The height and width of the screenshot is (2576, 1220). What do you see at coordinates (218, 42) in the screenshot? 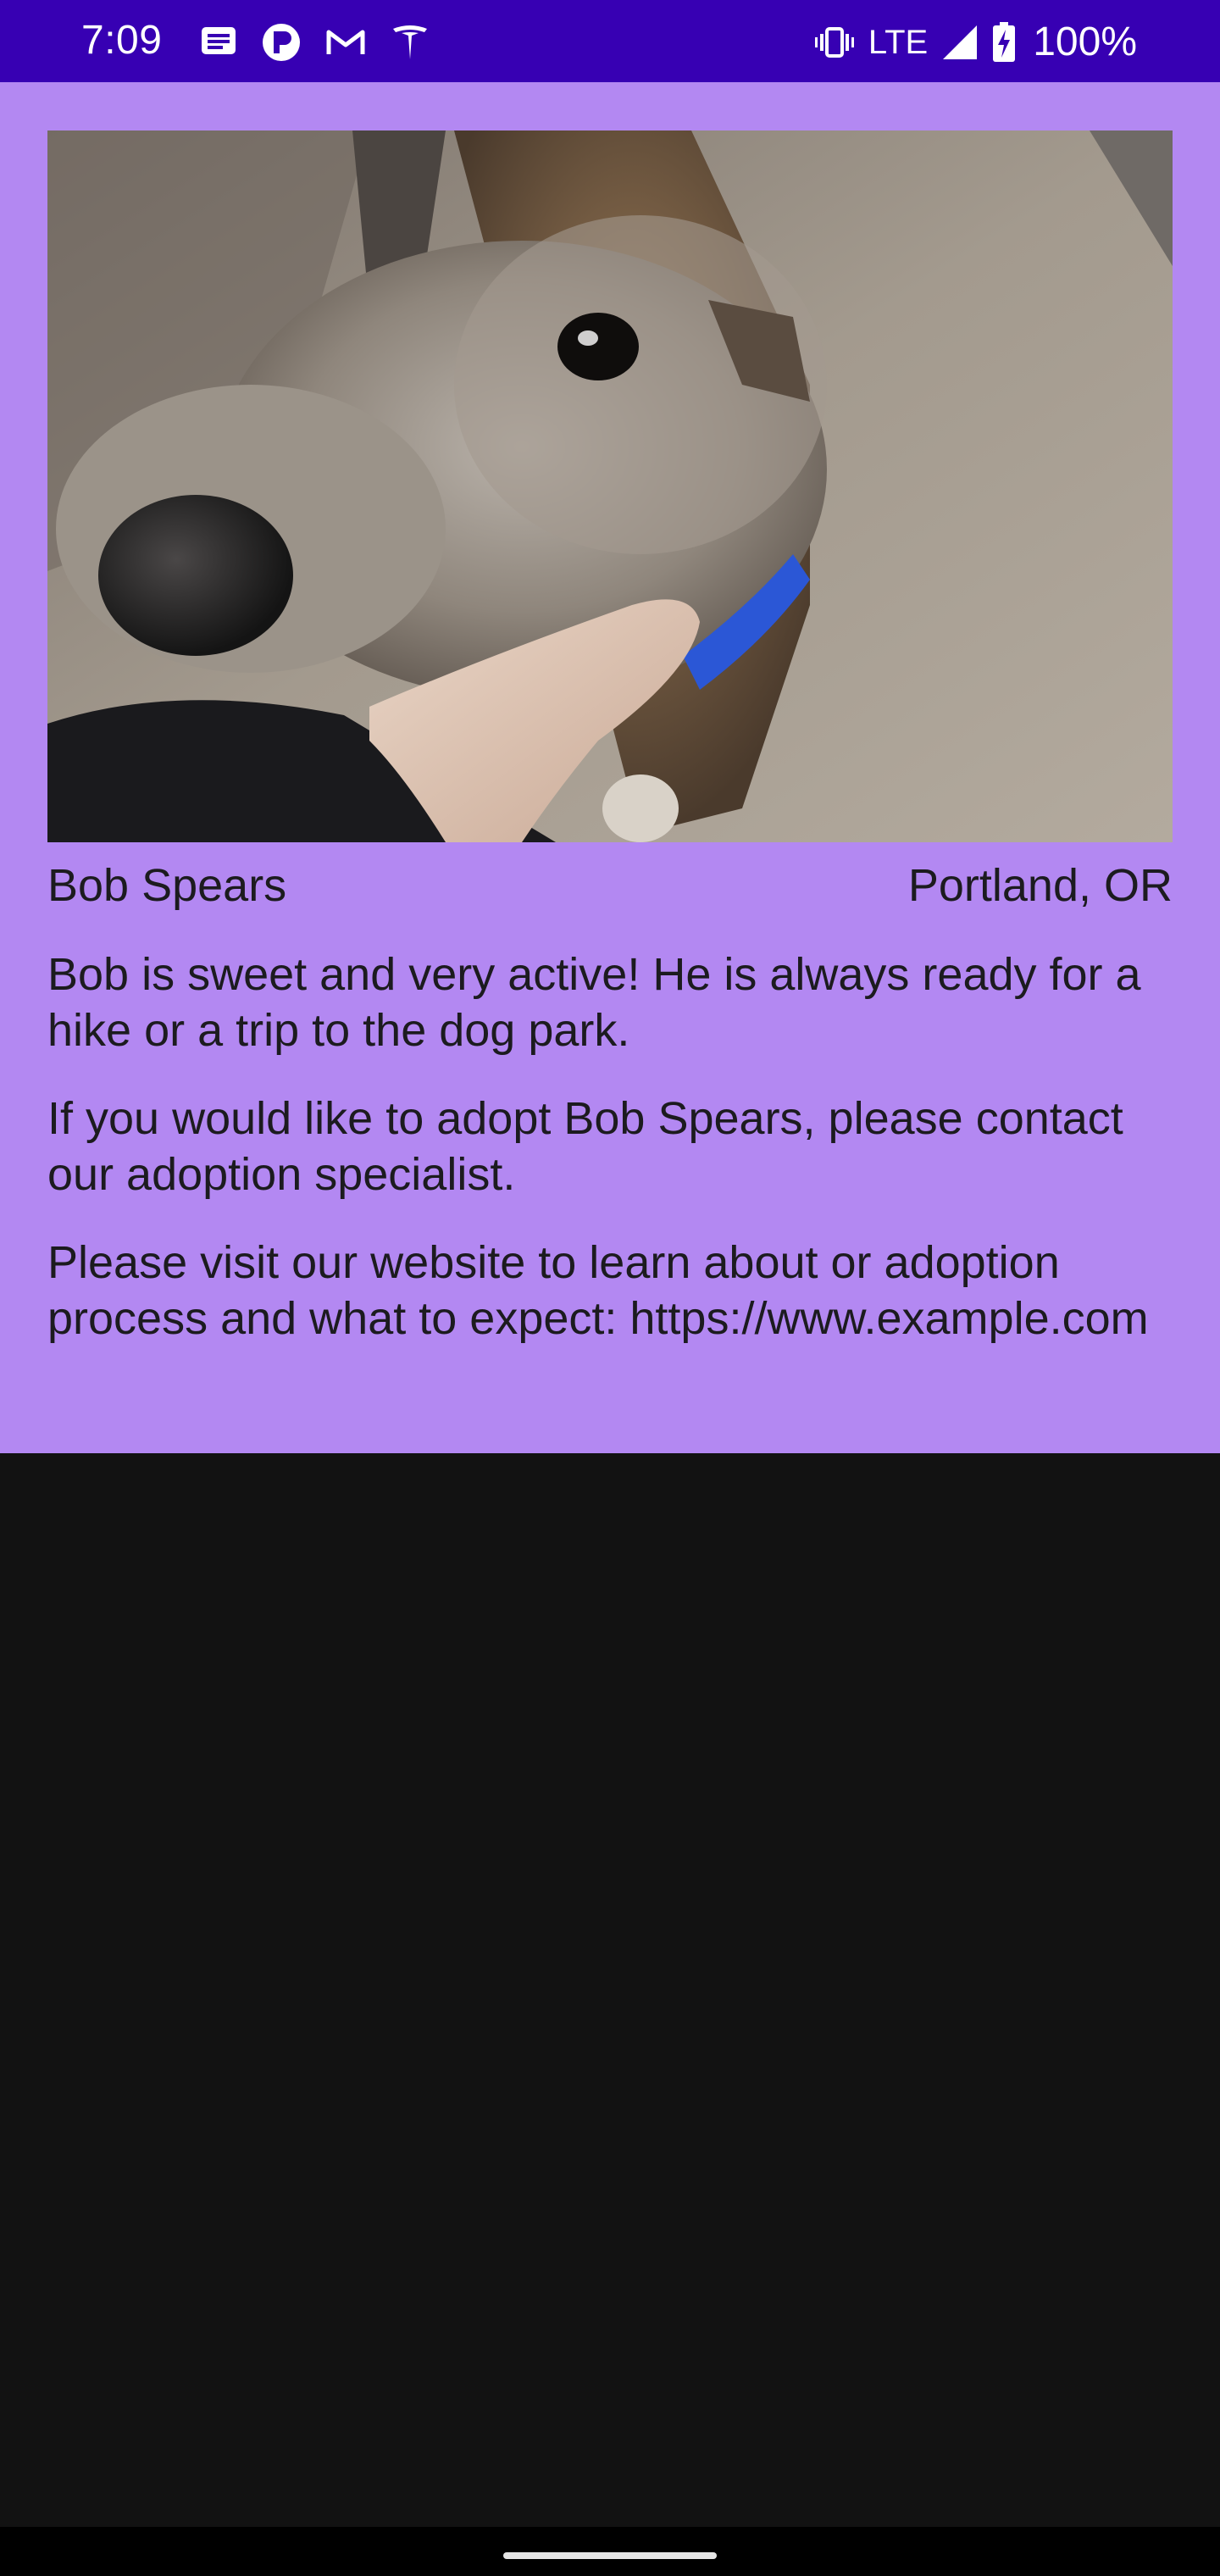
I see `messages-icon` at bounding box center [218, 42].